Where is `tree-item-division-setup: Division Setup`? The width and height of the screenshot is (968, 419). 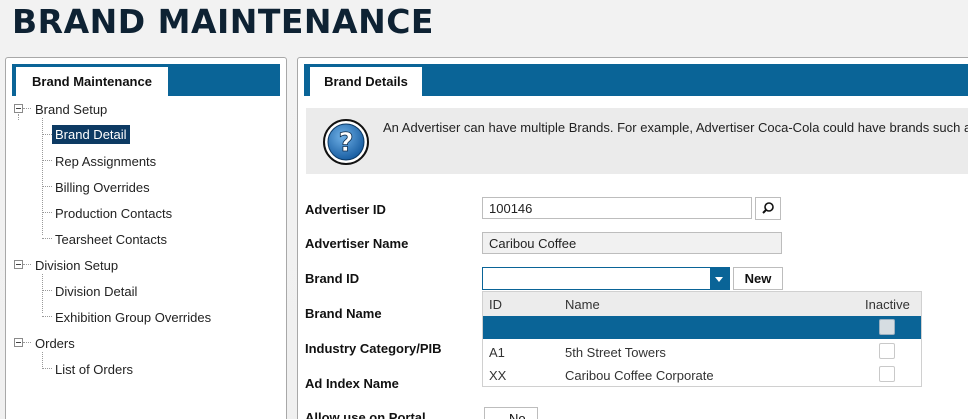
tree-item-division-setup: Division Setup is located at coordinates (76, 265).